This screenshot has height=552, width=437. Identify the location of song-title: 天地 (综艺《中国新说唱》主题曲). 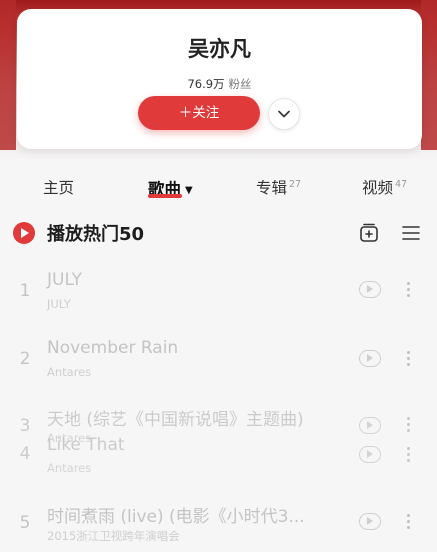
(175, 420).